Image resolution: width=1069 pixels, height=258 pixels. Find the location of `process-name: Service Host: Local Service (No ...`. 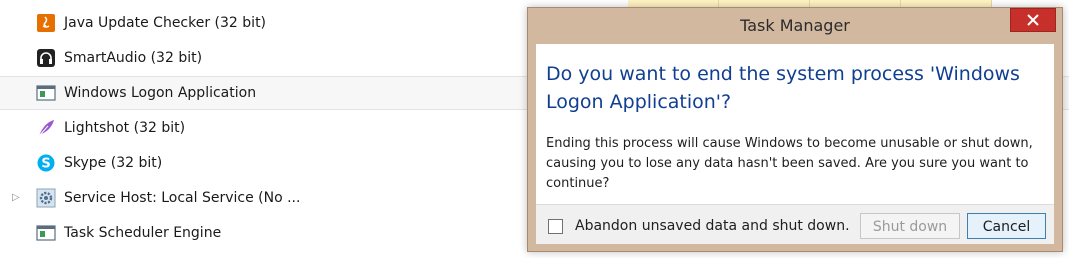

process-name: Service Host: Local Service (No ... is located at coordinates (182, 198).